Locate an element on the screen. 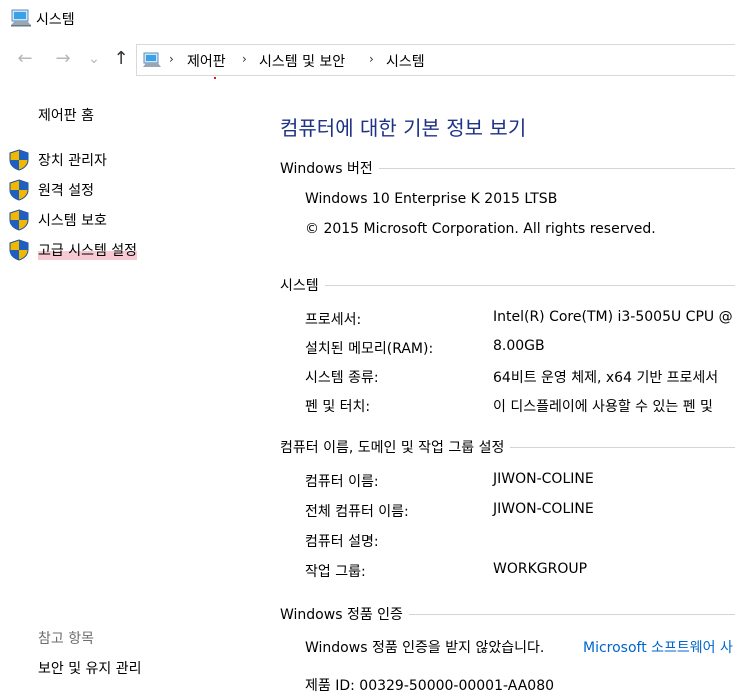  pen-touch-label: 펜 및 터치: is located at coordinates (338, 407).